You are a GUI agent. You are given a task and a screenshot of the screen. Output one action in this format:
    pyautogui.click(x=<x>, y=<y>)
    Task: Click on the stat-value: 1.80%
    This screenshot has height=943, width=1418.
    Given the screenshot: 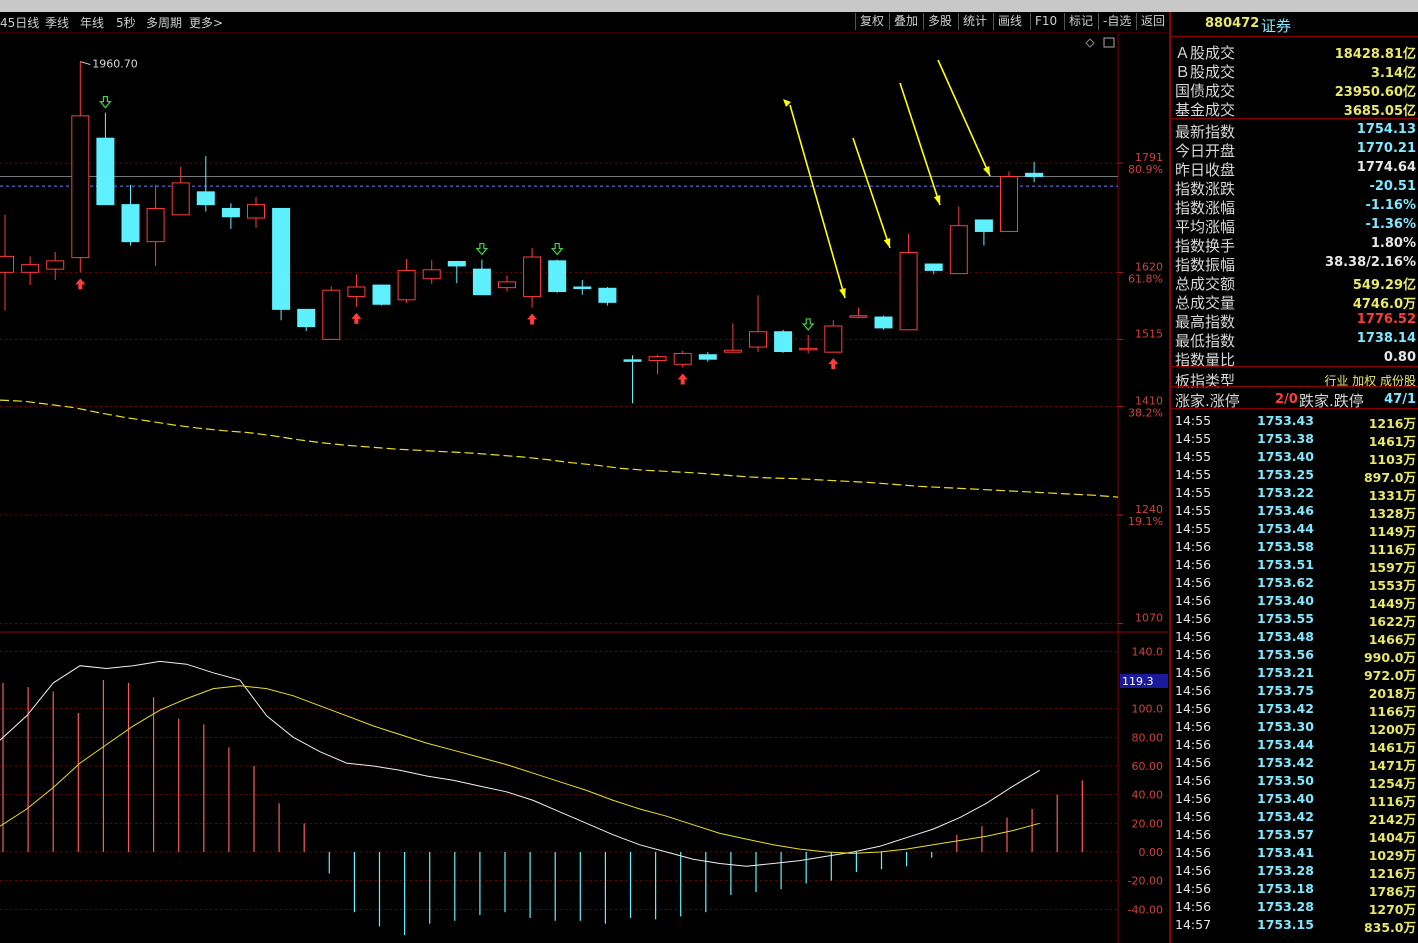 What is the action you would take?
    pyautogui.click(x=1393, y=243)
    